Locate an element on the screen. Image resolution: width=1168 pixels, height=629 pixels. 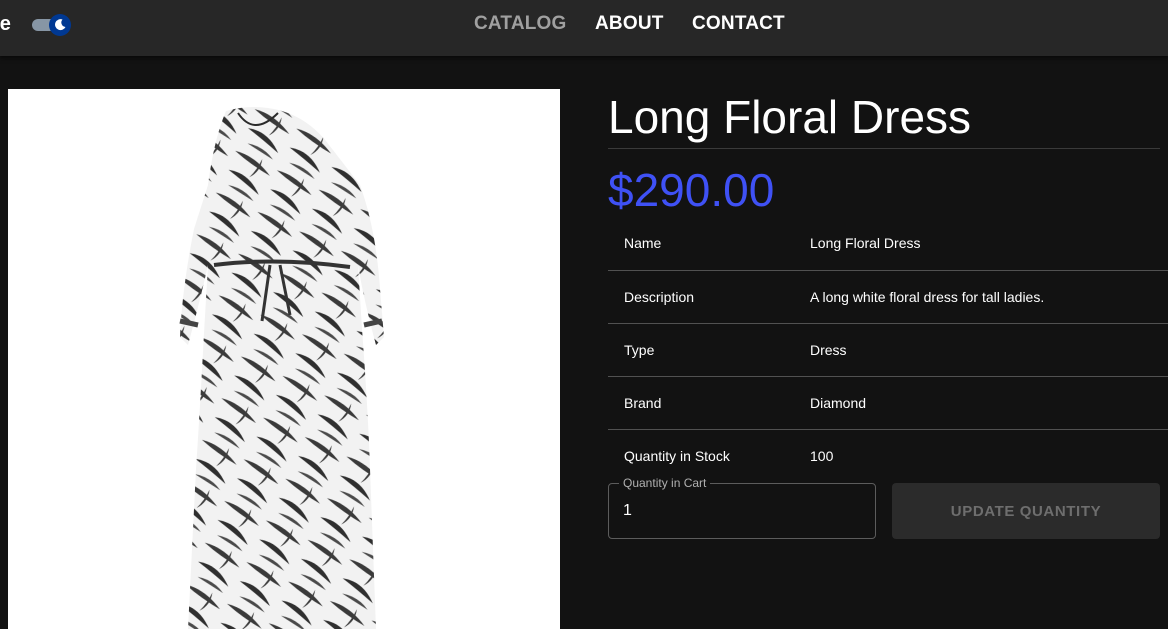
table-row: Type Dress is located at coordinates (888, 350).